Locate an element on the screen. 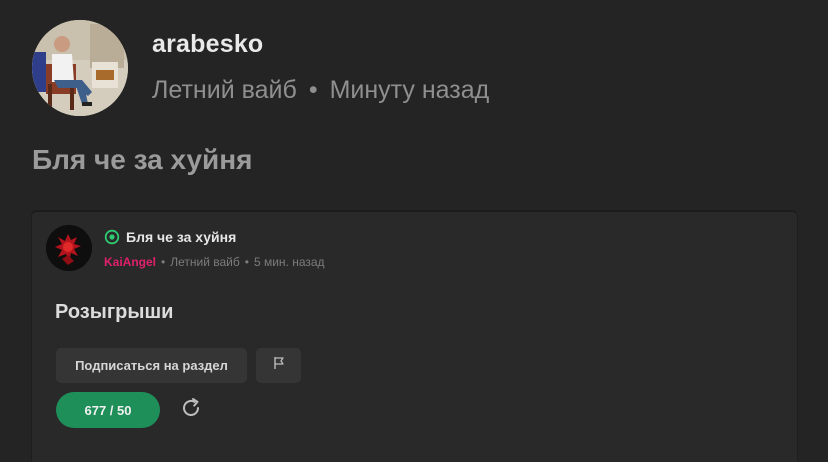 The height and width of the screenshot is (462, 828). embed-title-row: Бля че за хуйня is located at coordinates (170, 237).